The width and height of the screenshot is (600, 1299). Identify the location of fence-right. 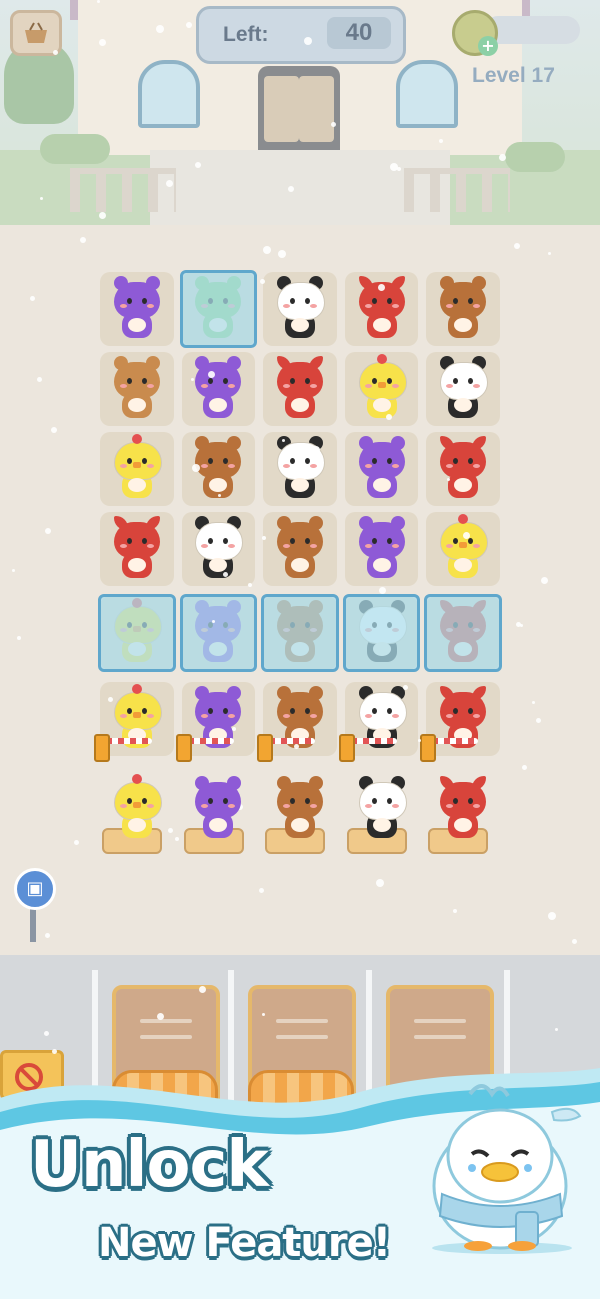
(457, 190).